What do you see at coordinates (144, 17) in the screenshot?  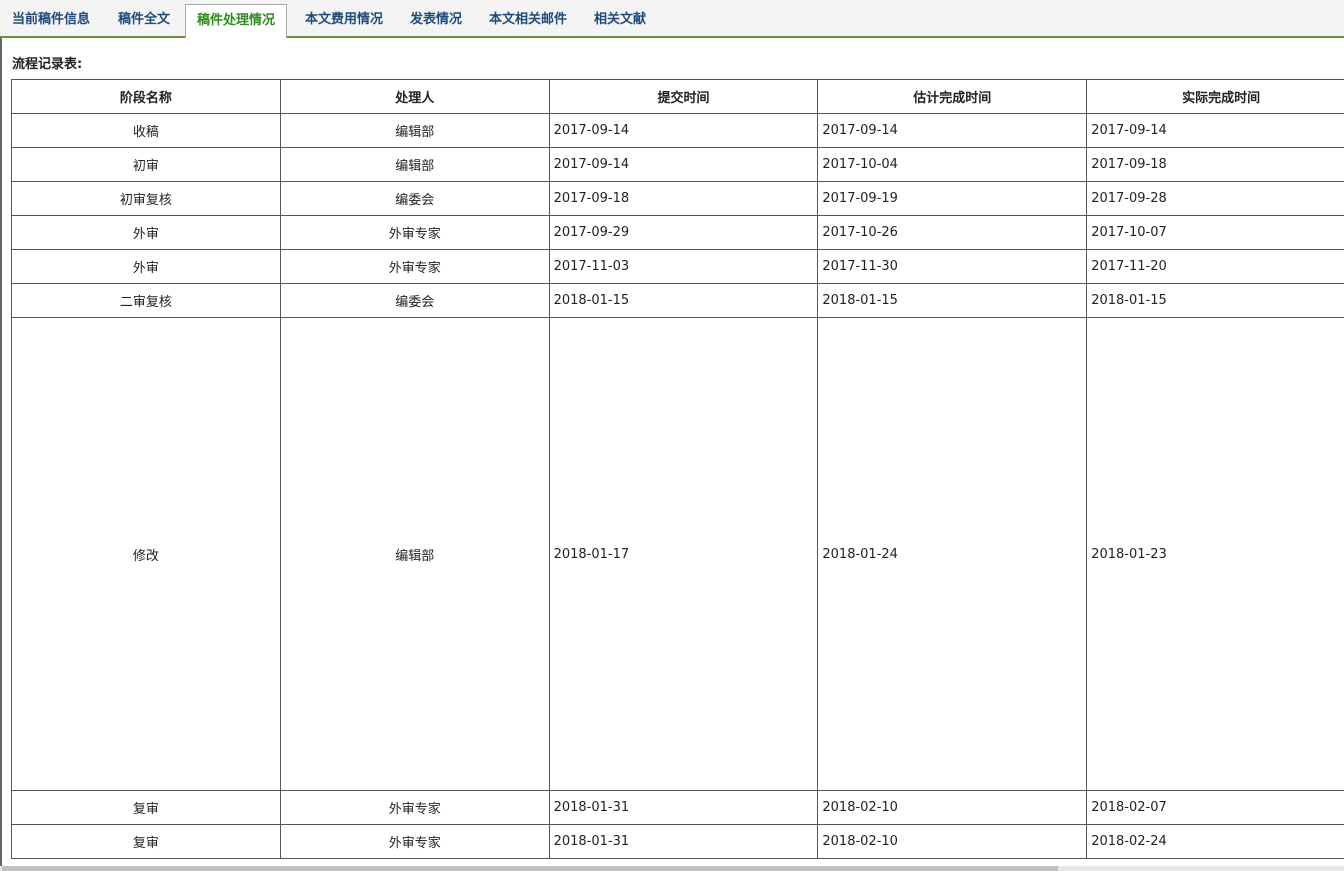 I see `tab-full-text: 稿件全文` at bounding box center [144, 17].